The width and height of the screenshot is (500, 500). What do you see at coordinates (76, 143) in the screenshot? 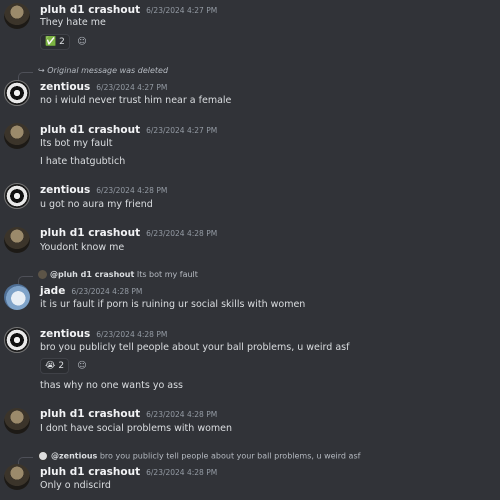
I see `message-text: Its bot my fault` at bounding box center [76, 143].